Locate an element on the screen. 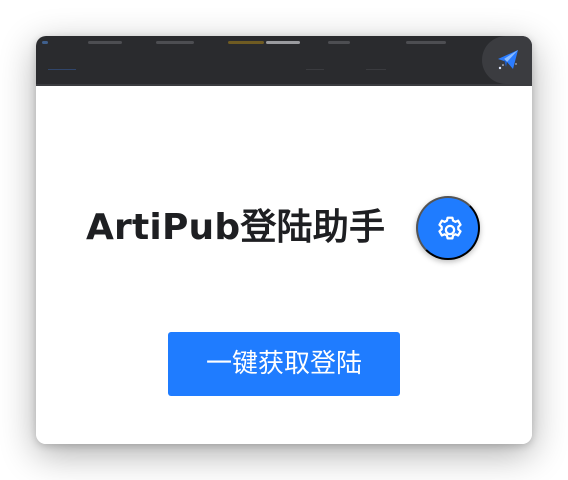 This screenshot has width=568, height=480. artipub-extension-button is located at coordinates (507, 60).